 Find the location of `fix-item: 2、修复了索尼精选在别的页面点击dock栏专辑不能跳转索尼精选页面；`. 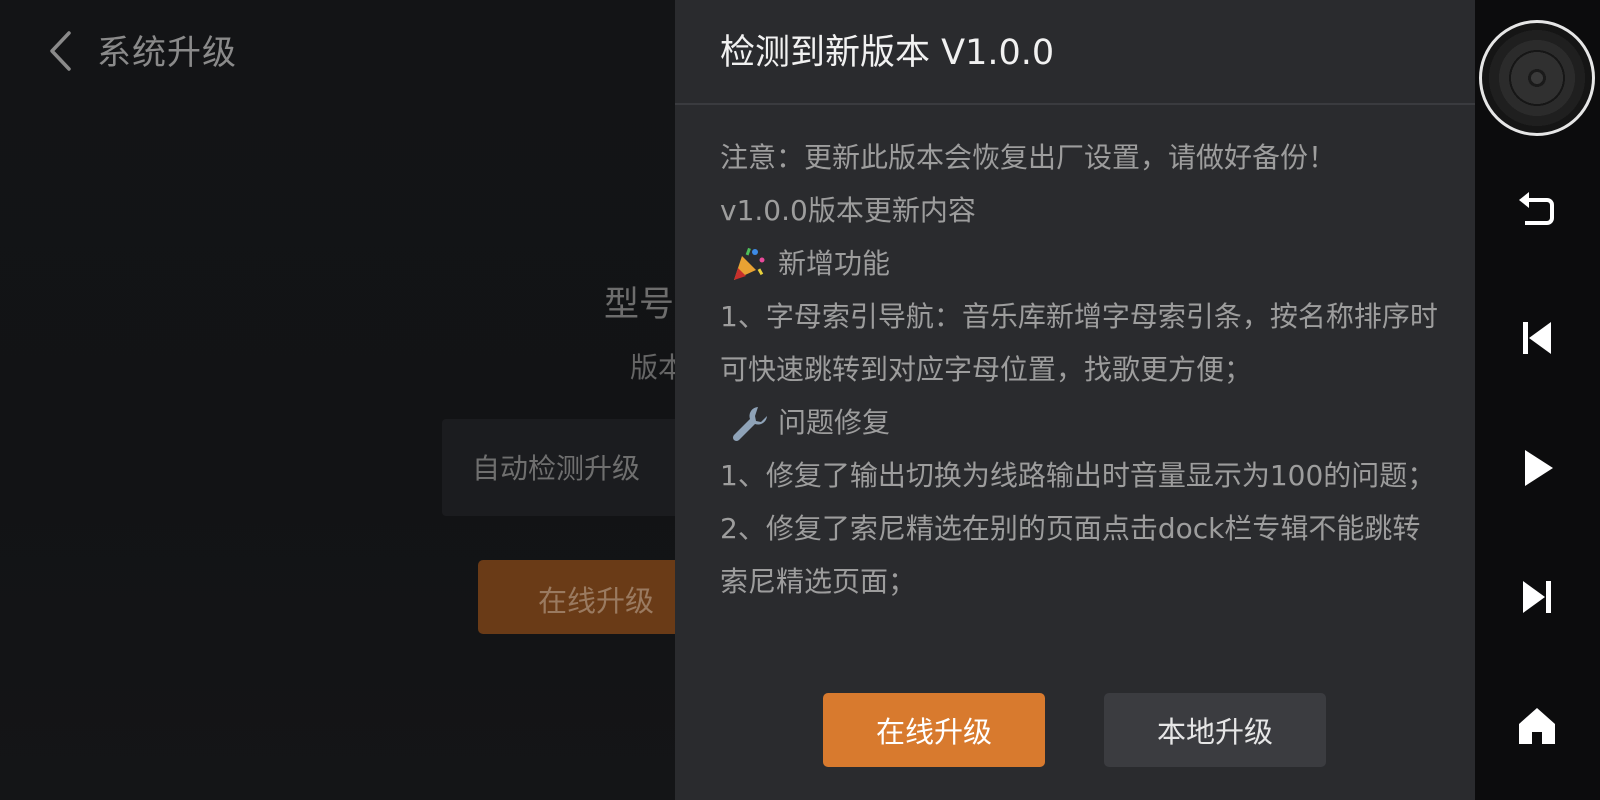

fix-item: 2、修复了索尼精选在别的页面点击dock栏专辑不能跳转索尼精选页面； is located at coordinates (1070, 555).